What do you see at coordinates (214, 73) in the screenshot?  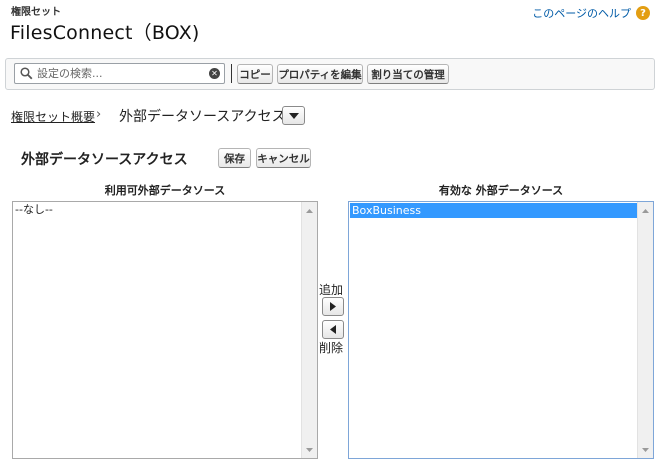 I see `clear-search-icon: ✕` at bounding box center [214, 73].